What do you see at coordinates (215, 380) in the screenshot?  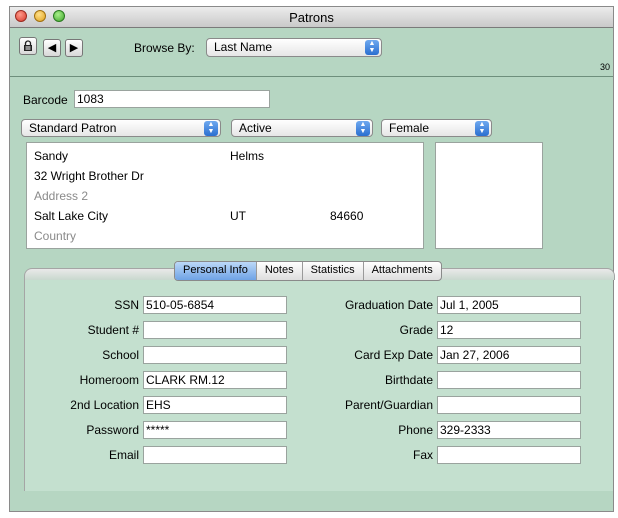 I see `homeroom-field: CLARK RM.12` at bounding box center [215, 380].